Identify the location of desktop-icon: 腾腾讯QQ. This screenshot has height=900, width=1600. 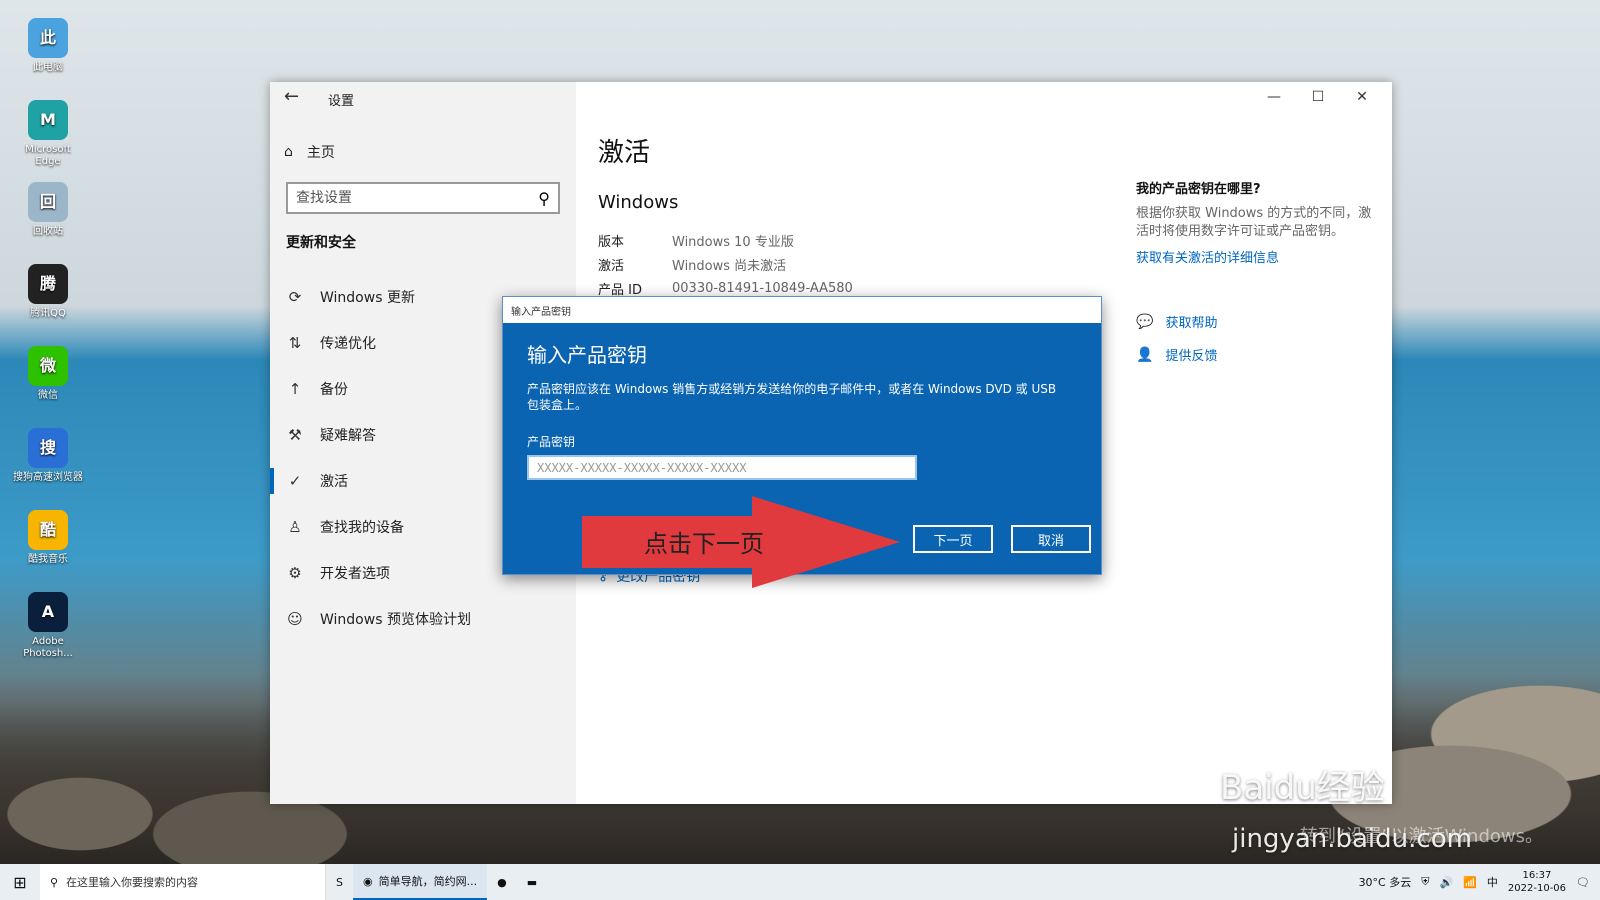
(48, 292).